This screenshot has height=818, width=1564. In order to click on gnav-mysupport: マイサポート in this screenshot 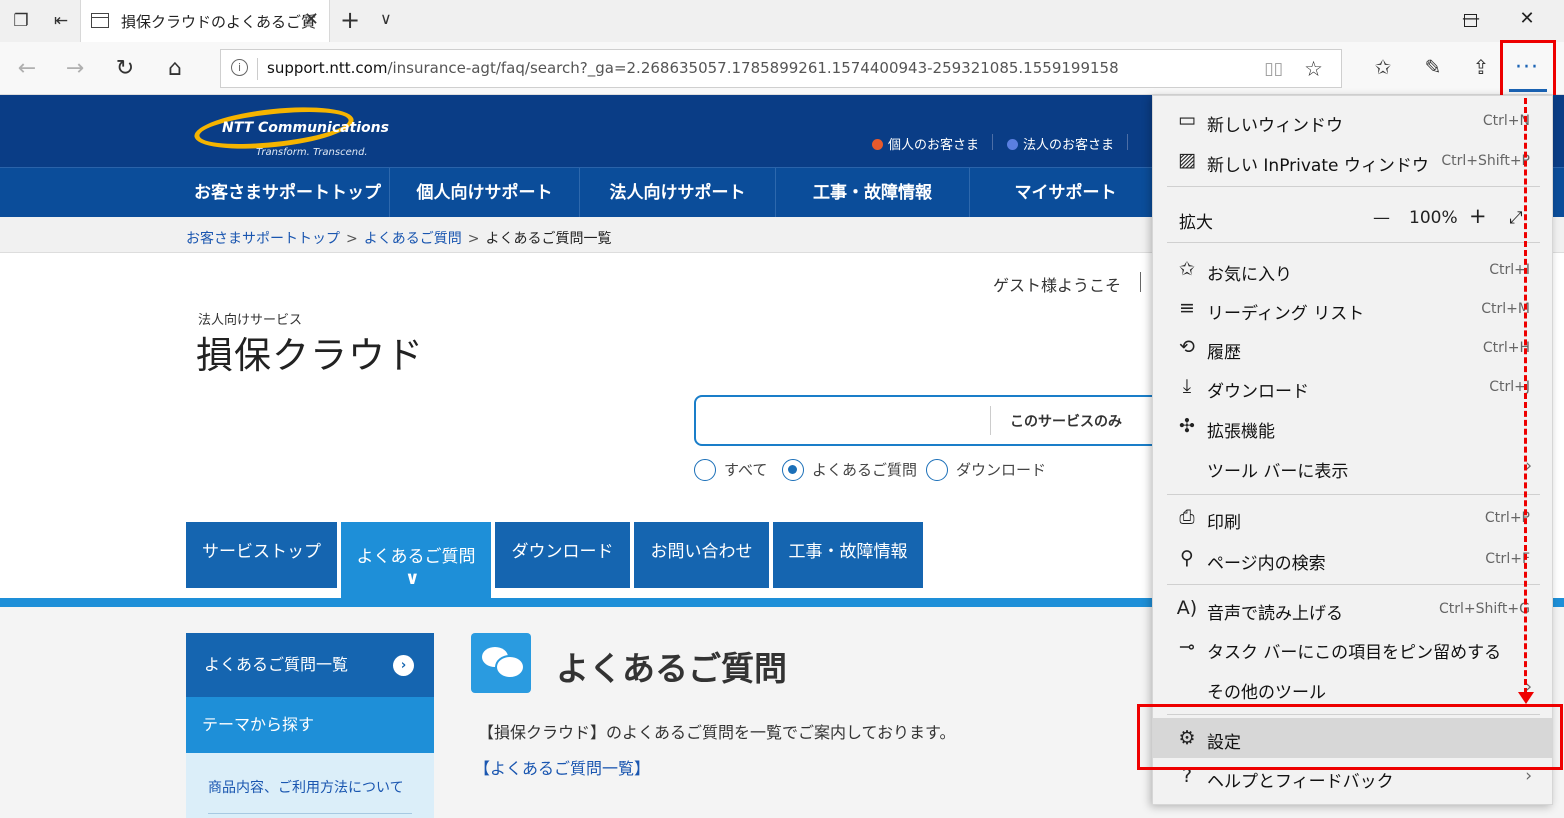, I will do `click(1066, 193)`.